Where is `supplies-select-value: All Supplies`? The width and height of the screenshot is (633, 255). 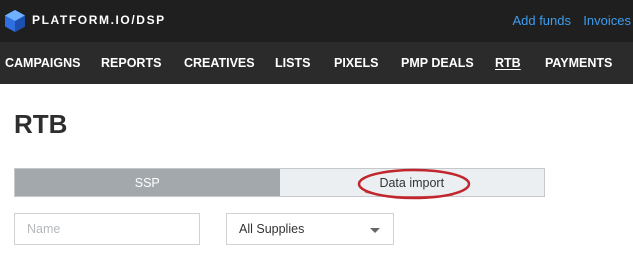 supplies-select-value: All Supplies is located at coordinates (272, 229).